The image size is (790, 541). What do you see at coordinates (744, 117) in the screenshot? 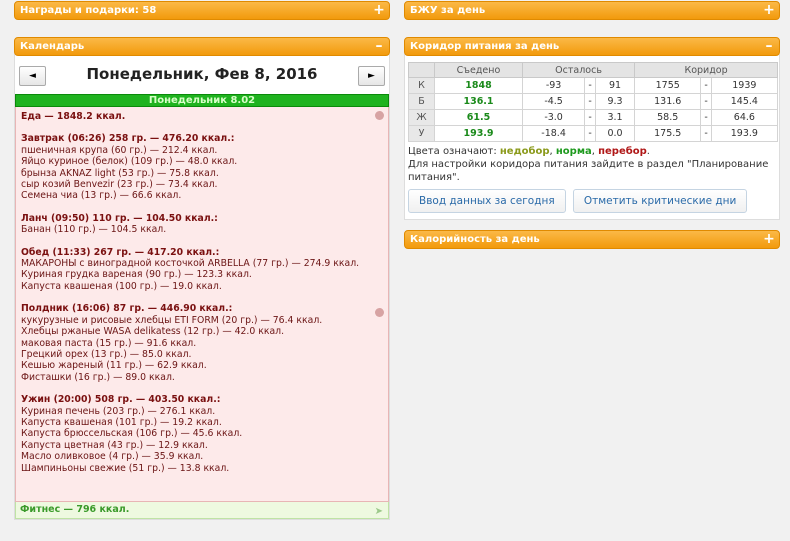
I see `cell-cor-max: 64.6` at bounding box center [744, 117].